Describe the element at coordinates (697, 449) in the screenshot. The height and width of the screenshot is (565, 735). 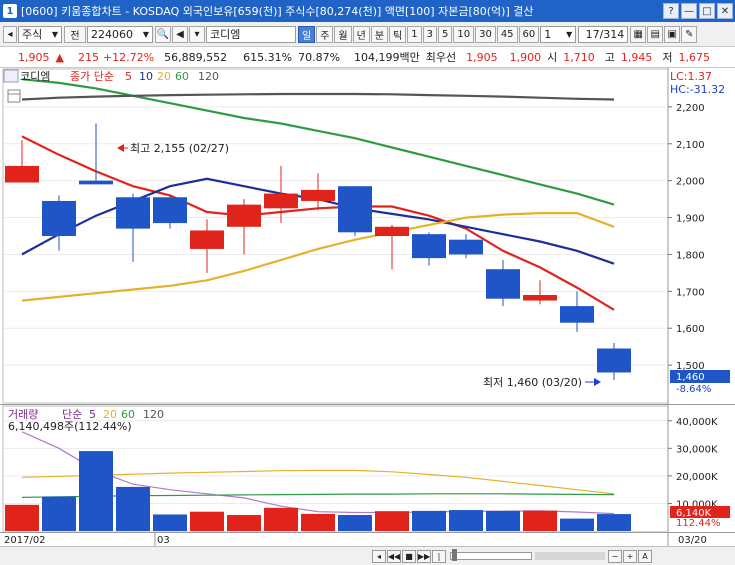
I see `volume-y-tick-label: 30,000K` at that location.